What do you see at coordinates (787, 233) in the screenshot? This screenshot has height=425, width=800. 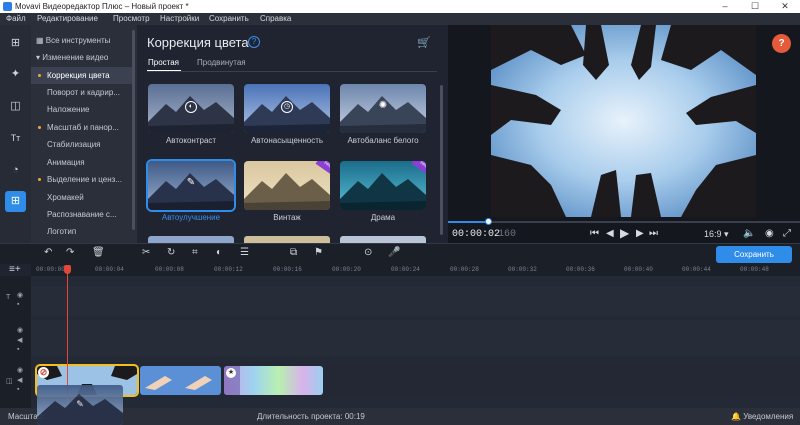 I see `fullscreen-icon: ⤢` at bounding box center [787, 233].